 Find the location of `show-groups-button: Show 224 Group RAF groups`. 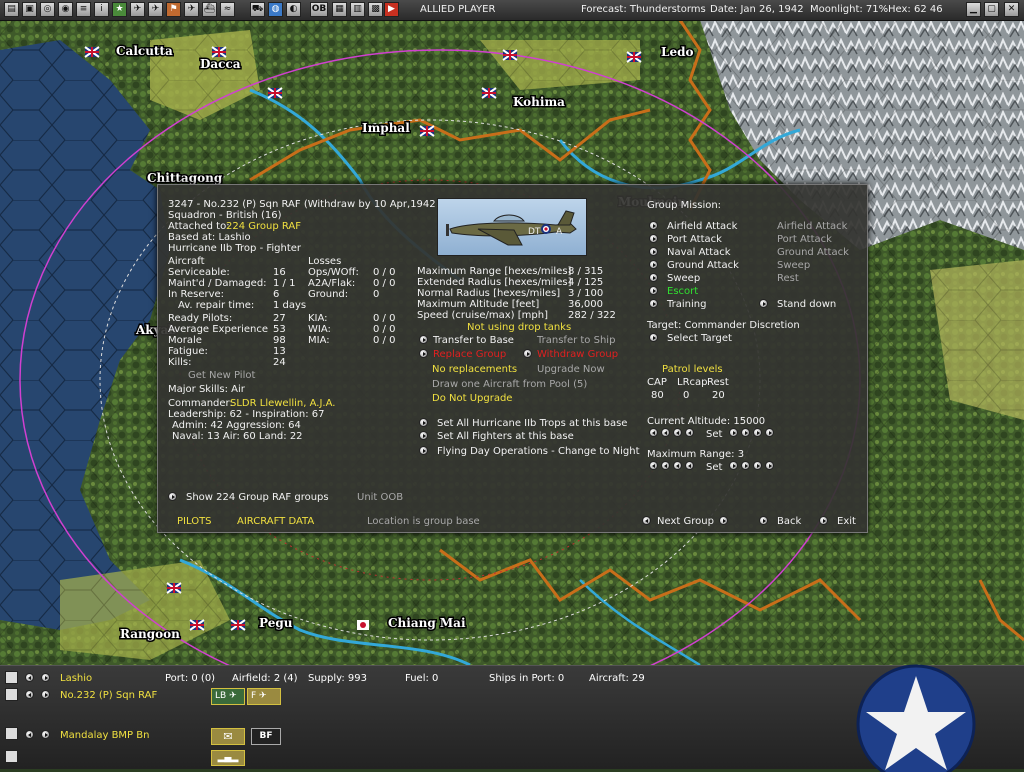

show-groups-button: Show 224 Group RAF groups is located at coordinates (257, 497).